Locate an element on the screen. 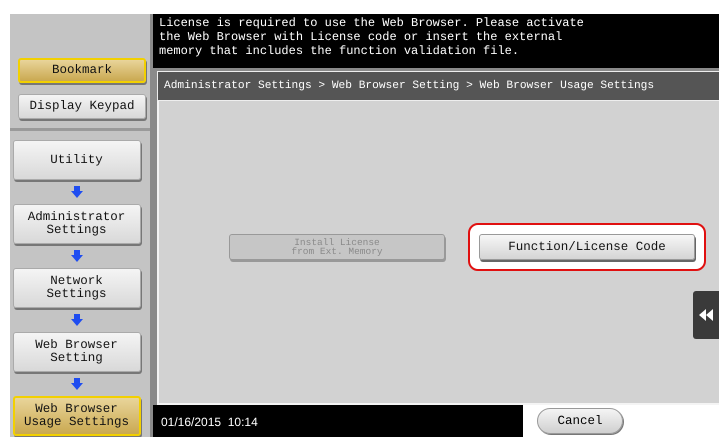  menu-path-button: Web Browser Usage Settings is located at coordinates (76, 416).